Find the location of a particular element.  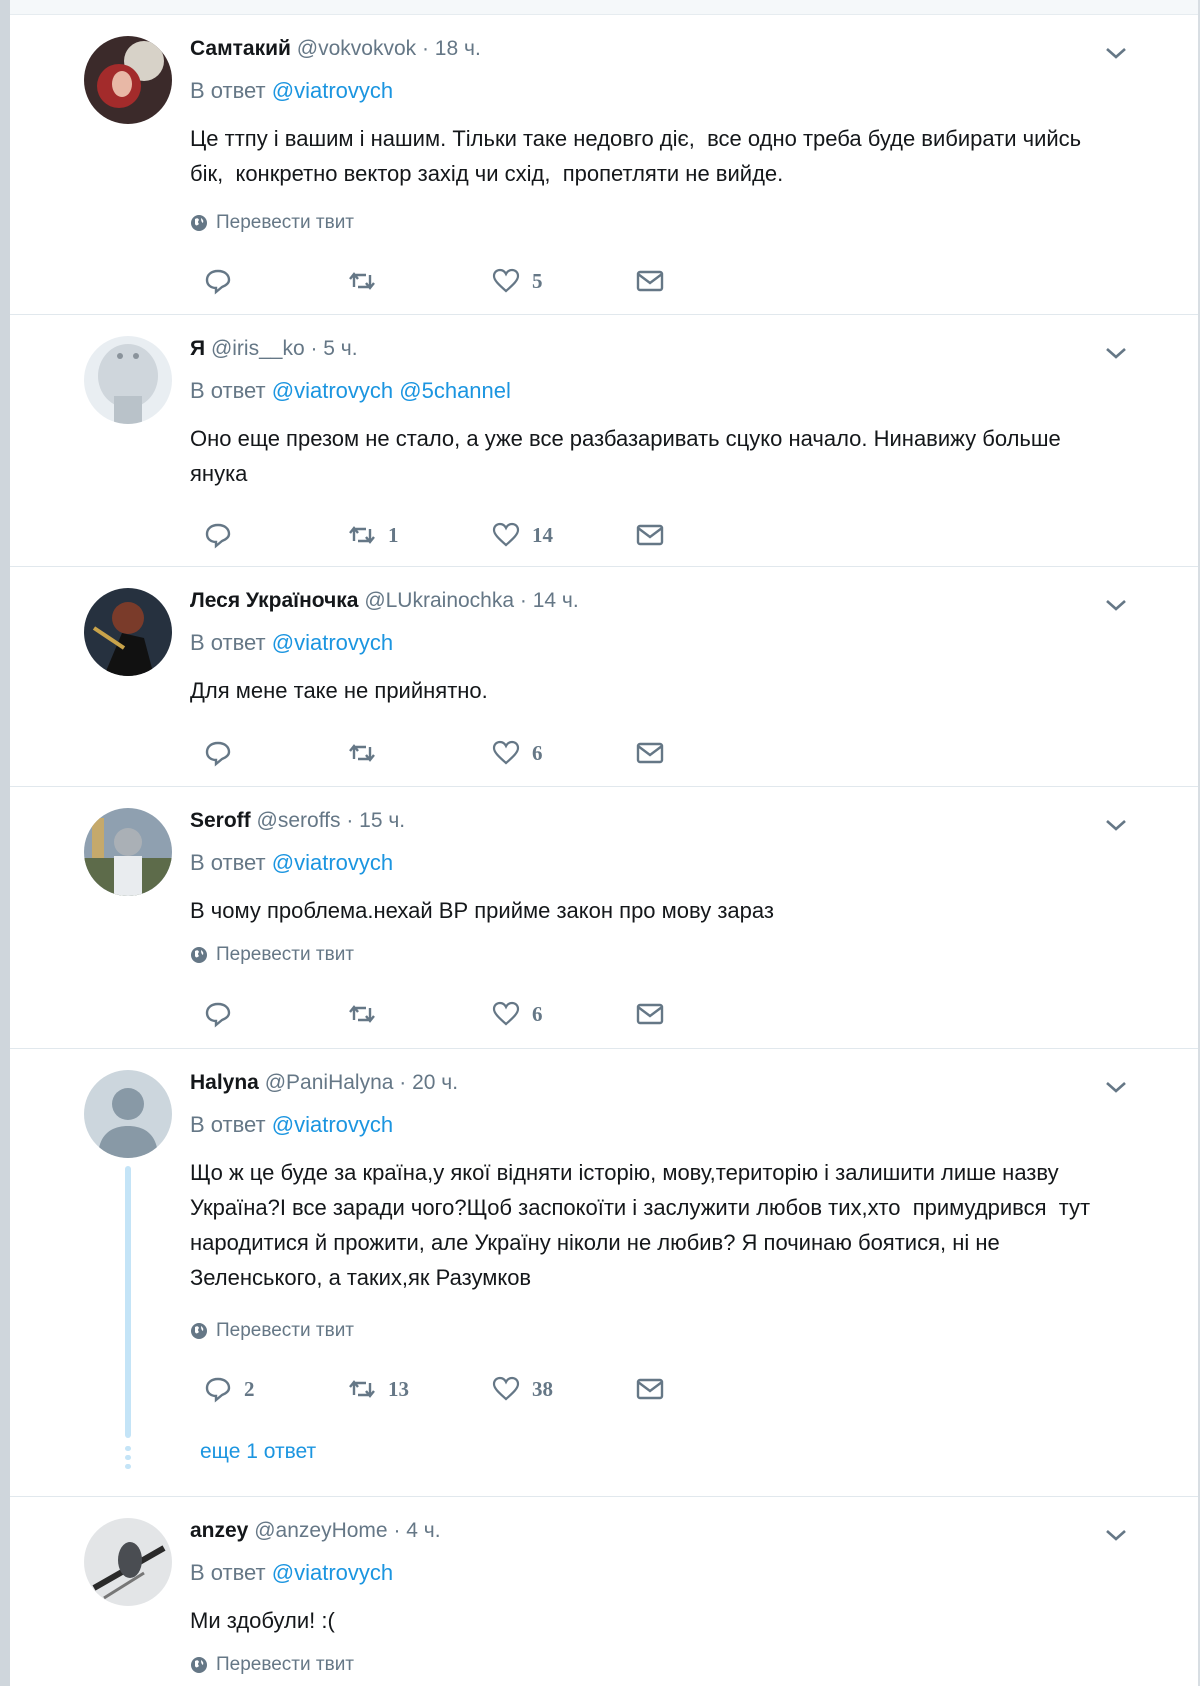

reply-button: 2 is located at coordinates (229, 1389).